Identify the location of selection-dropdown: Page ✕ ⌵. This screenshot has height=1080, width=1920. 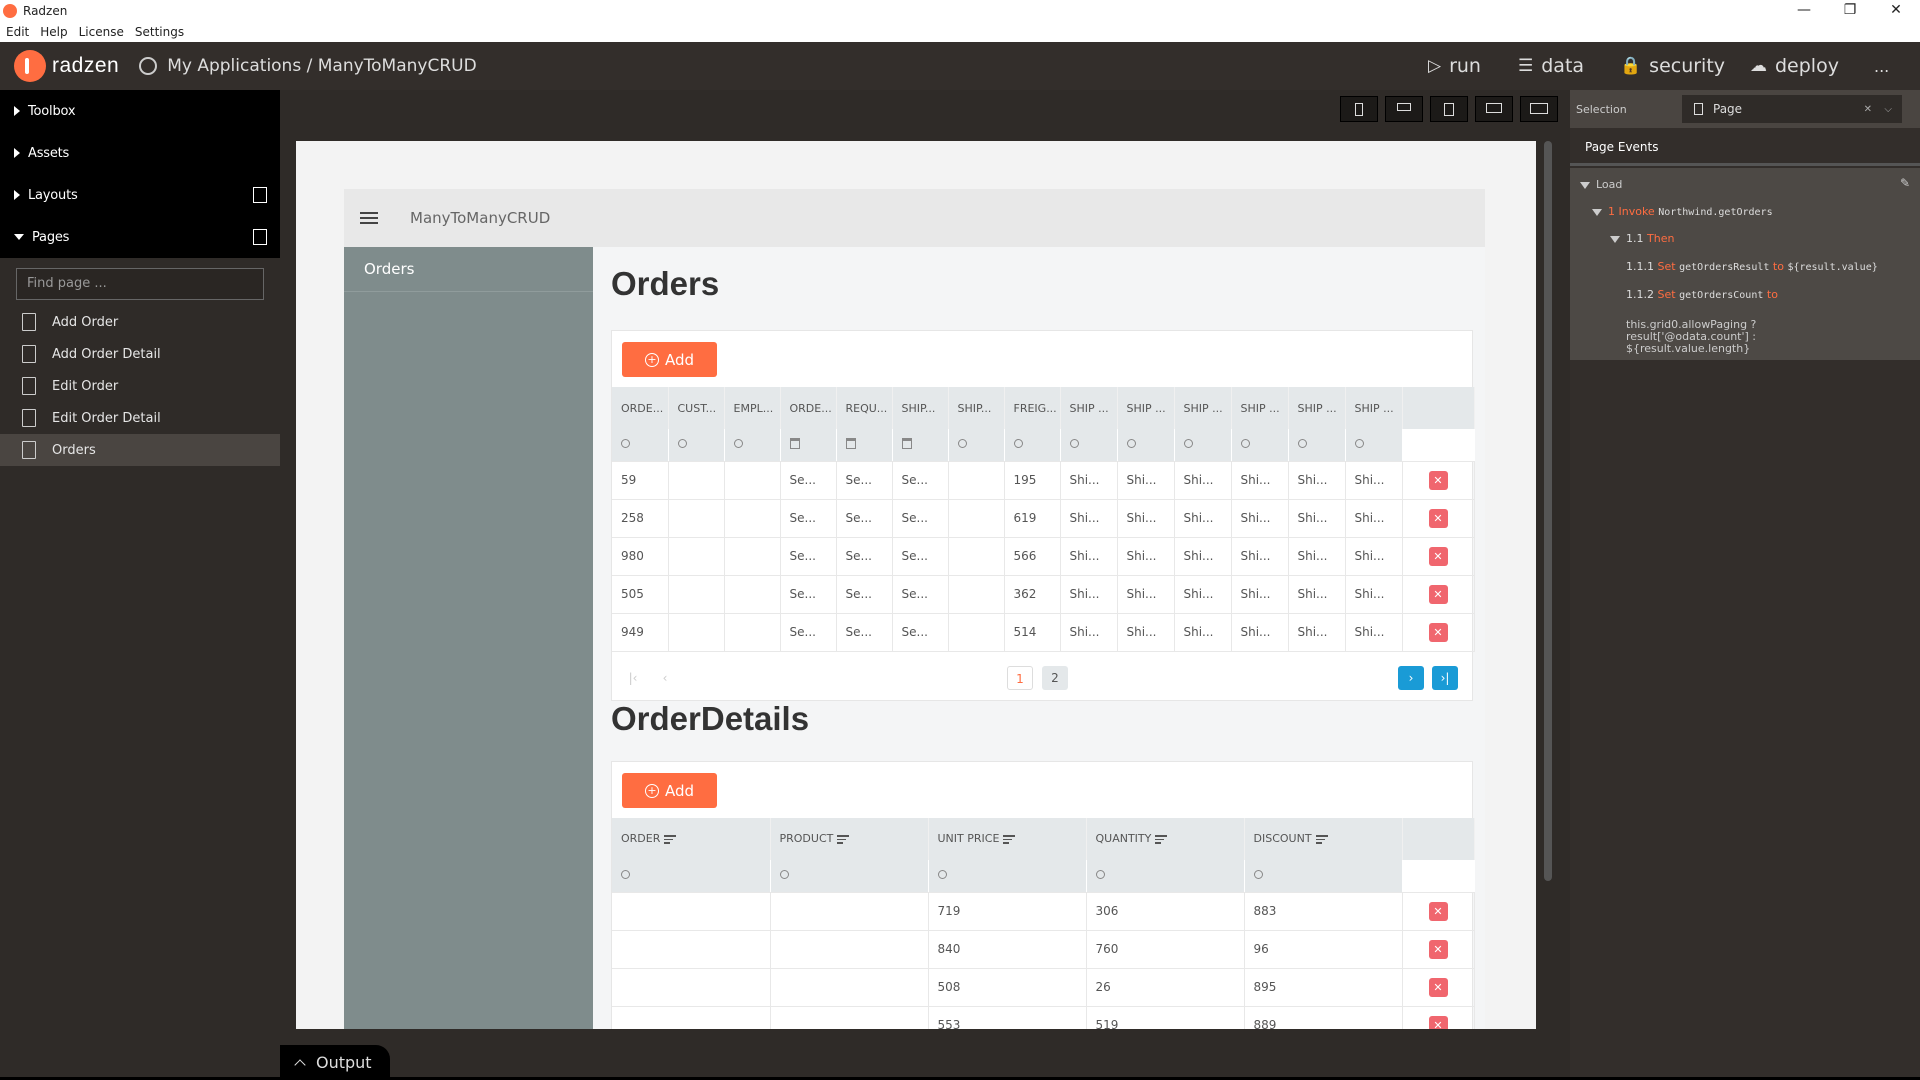
(1792, 109).